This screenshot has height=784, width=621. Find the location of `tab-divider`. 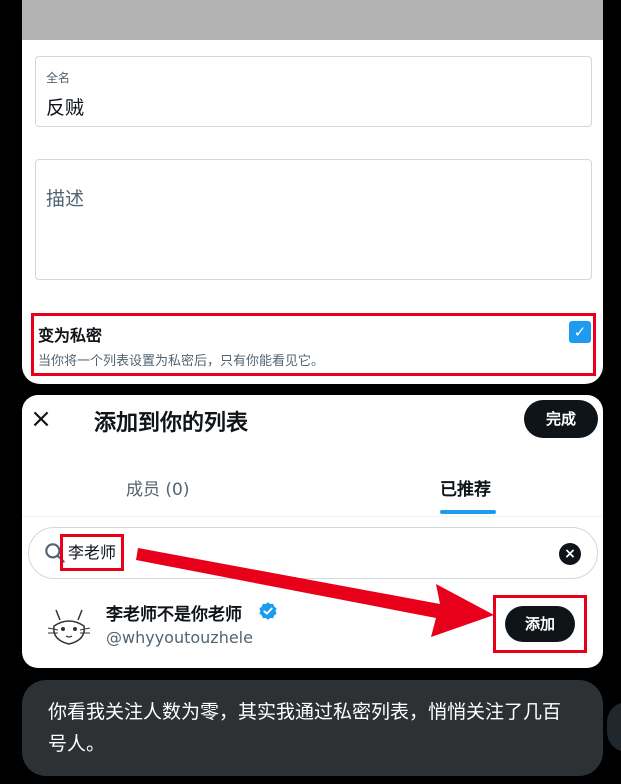

tab-divider is located at coordinates (312, 516).